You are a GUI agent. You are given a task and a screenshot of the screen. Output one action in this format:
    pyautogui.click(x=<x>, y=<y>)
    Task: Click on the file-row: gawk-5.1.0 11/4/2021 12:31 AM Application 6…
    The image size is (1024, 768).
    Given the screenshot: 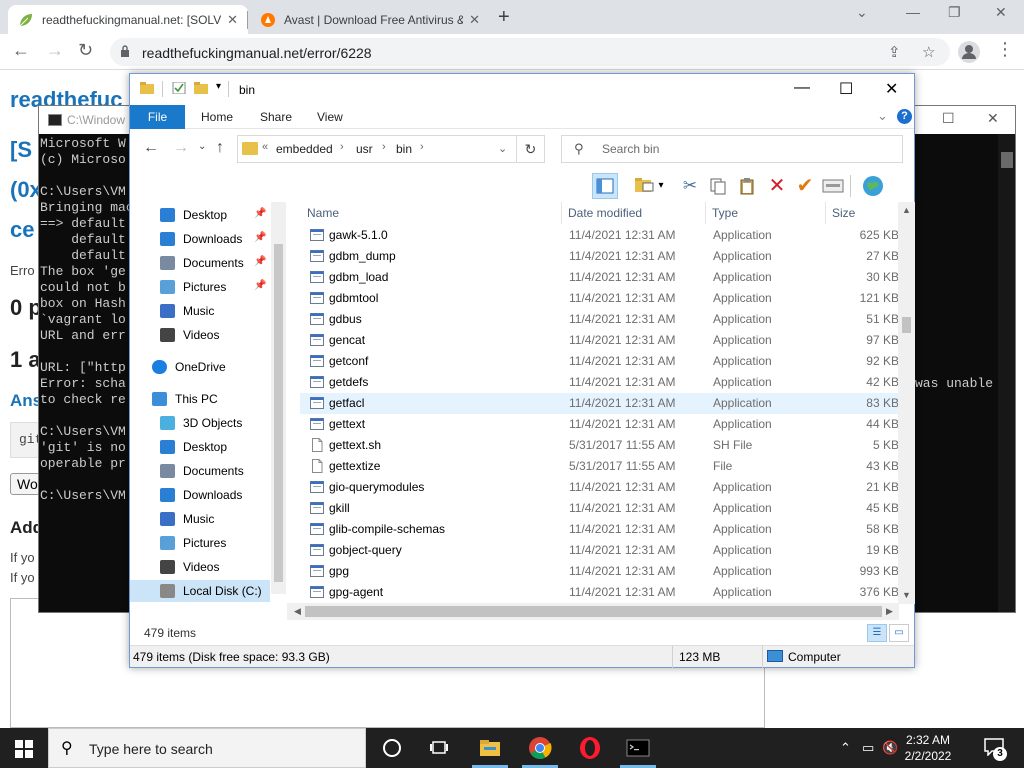 What is the action you would take?
    pyautogui.click(x=601, y=235)
    